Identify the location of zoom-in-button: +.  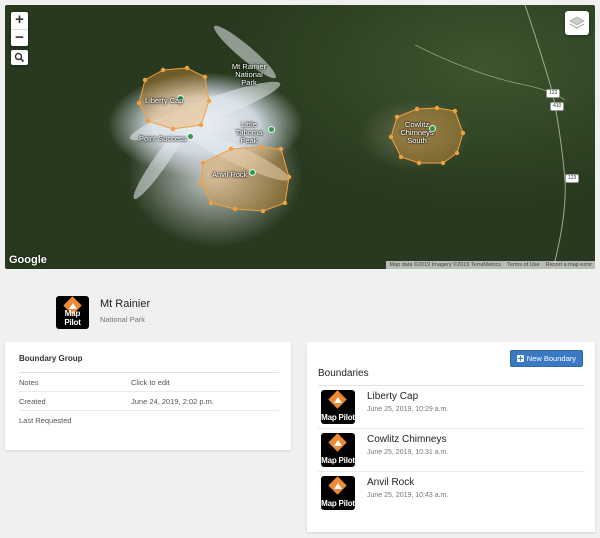
(19, 20).